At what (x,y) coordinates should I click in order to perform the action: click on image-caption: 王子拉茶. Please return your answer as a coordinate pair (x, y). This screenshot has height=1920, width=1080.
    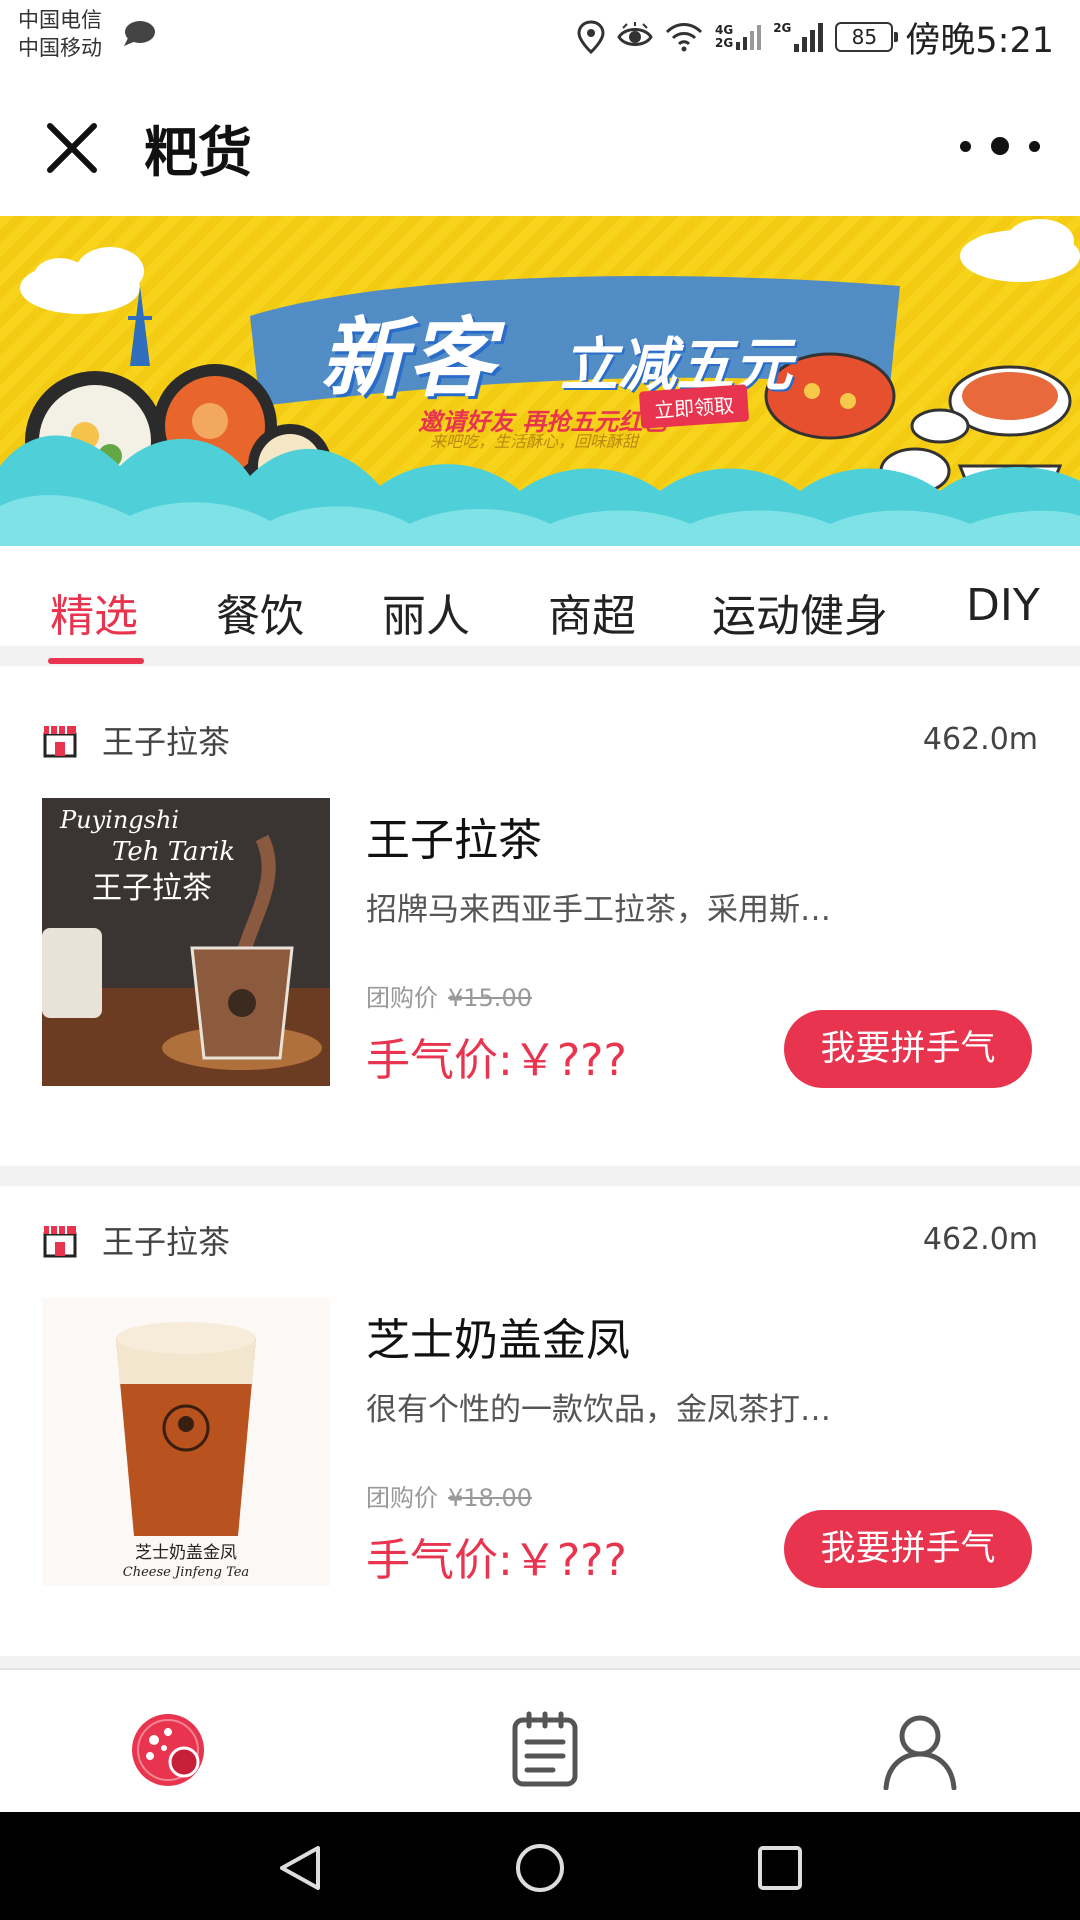
    Looking at the image, I should click on (152, 888).